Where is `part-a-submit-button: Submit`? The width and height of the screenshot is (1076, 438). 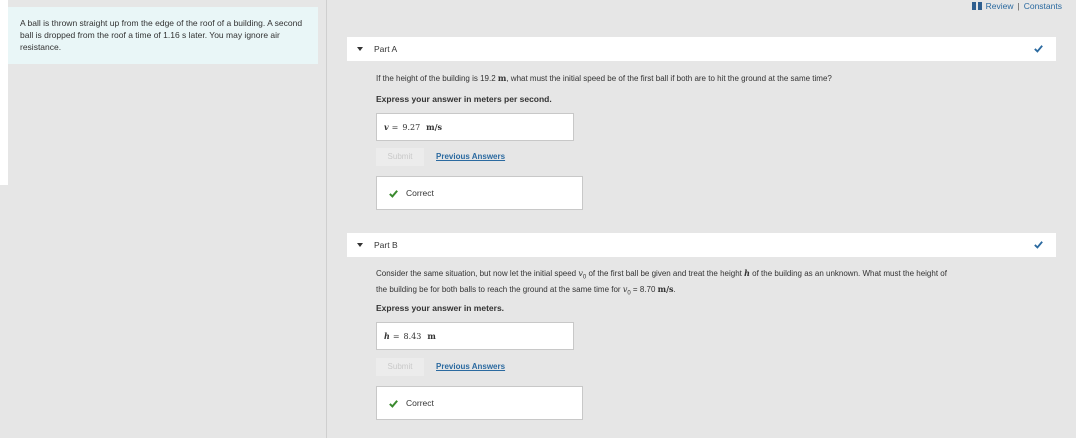 part-a-submit-button: Submit is located at coordinates (400, 157).